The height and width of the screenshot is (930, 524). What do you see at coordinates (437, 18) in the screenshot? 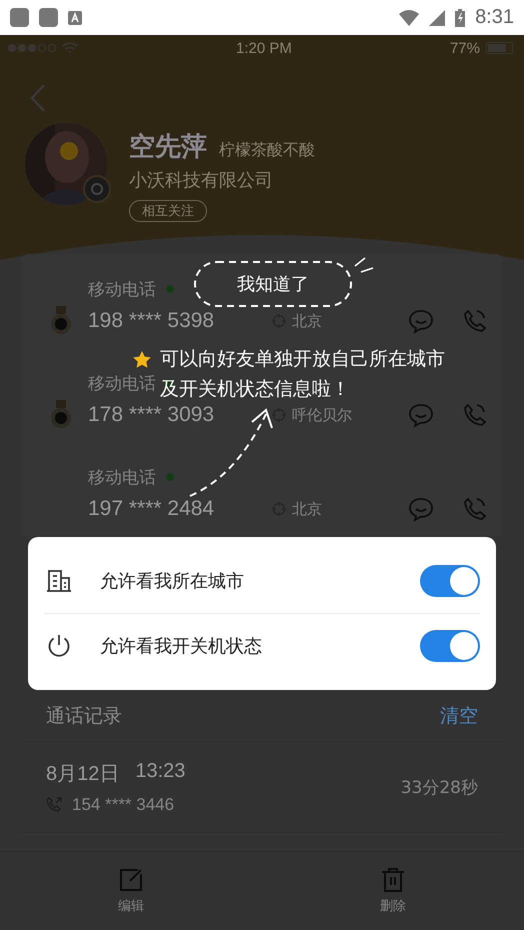
I see `signal-icon` at bounding box center [437, 18].